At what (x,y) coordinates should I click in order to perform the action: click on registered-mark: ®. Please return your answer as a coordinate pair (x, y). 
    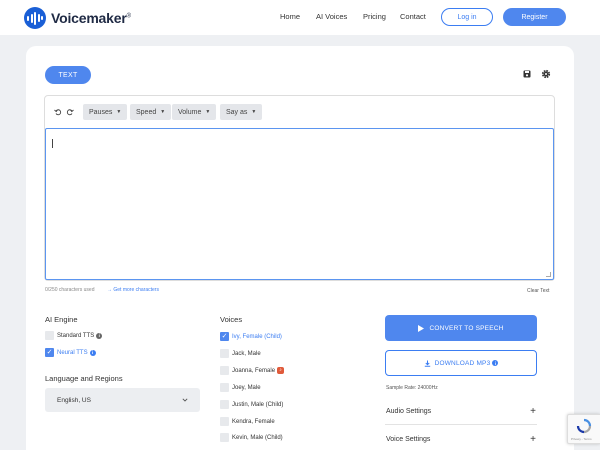
    Looking at the image, I should click on (128, 16).